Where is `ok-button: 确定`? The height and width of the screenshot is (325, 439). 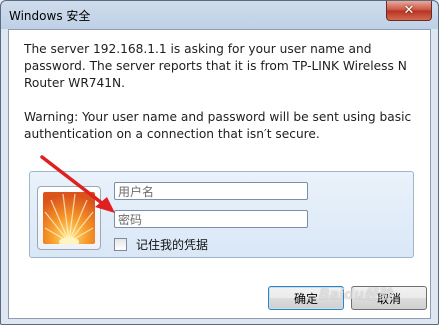 ok-button: 确定 is located at coordinates (306, 298).